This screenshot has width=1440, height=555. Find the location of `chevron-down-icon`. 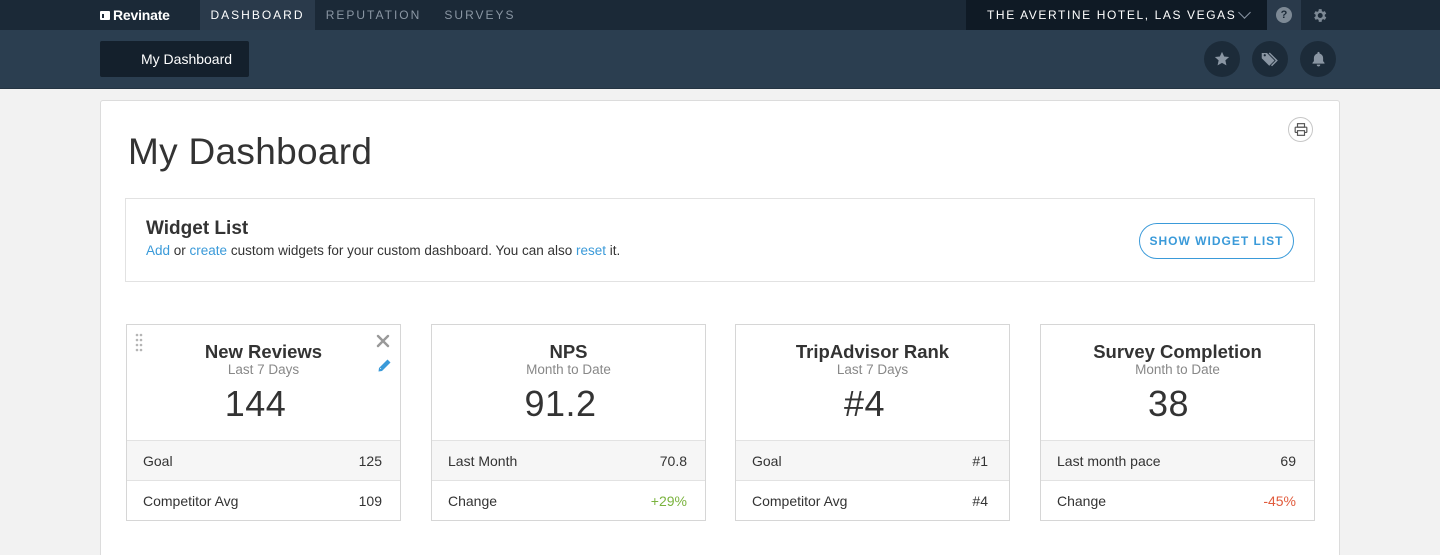

chevron-down-icon is located at coordinates (1244, 12).